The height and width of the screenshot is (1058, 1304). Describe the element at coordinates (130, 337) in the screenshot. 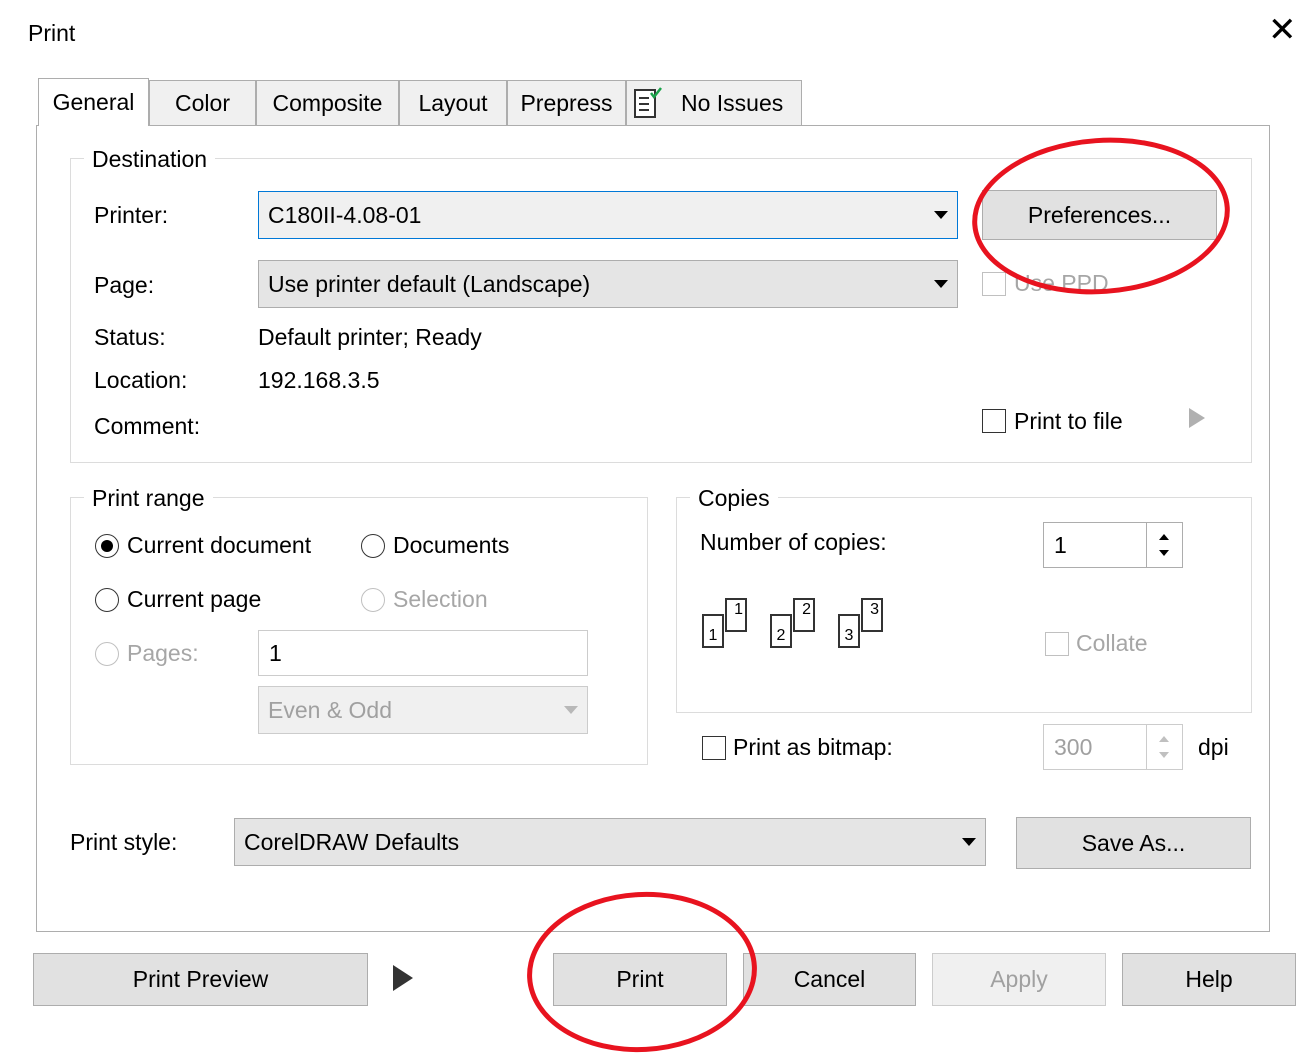

I see `status-label: Status:` at that location.